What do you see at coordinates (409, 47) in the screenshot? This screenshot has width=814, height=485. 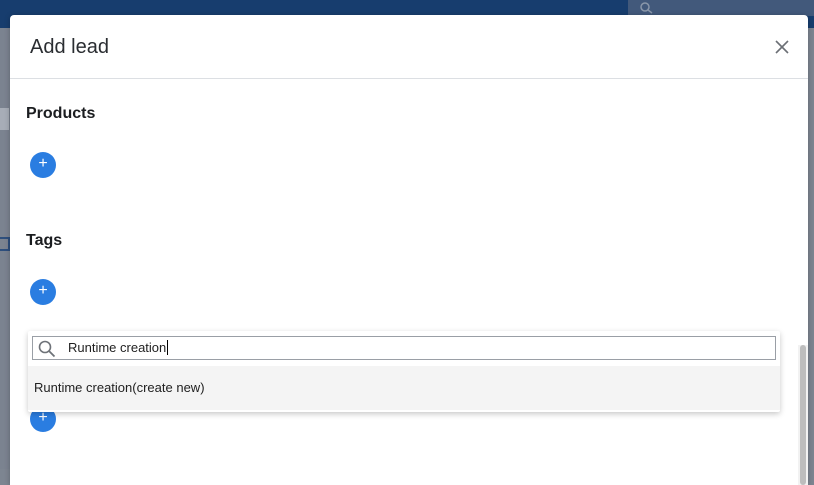 I see `dialog-header: Add lead` at bounding box center [409, 47].